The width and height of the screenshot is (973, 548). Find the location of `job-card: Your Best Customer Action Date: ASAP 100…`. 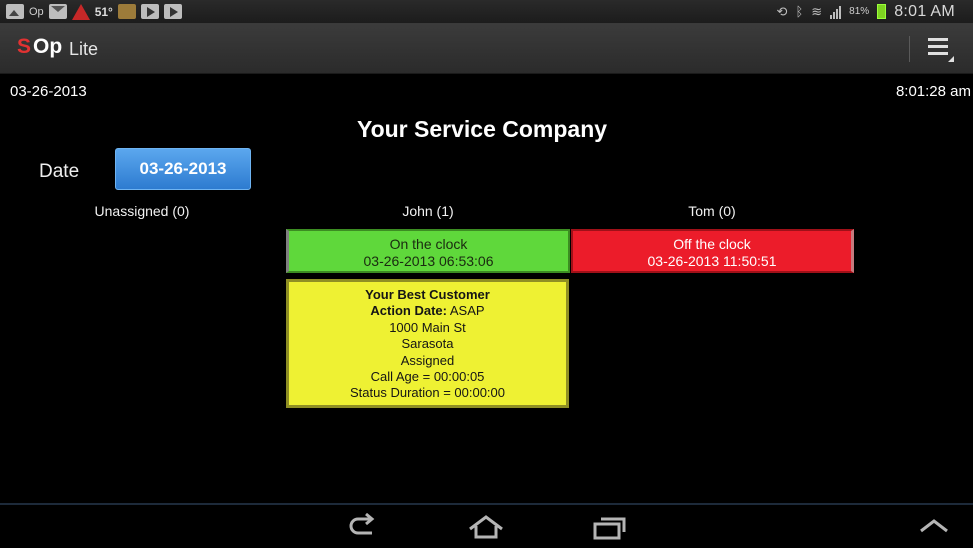

job-card: Your Best Customer Action Date: ASAP 100… is located at coordinates (427, 343).